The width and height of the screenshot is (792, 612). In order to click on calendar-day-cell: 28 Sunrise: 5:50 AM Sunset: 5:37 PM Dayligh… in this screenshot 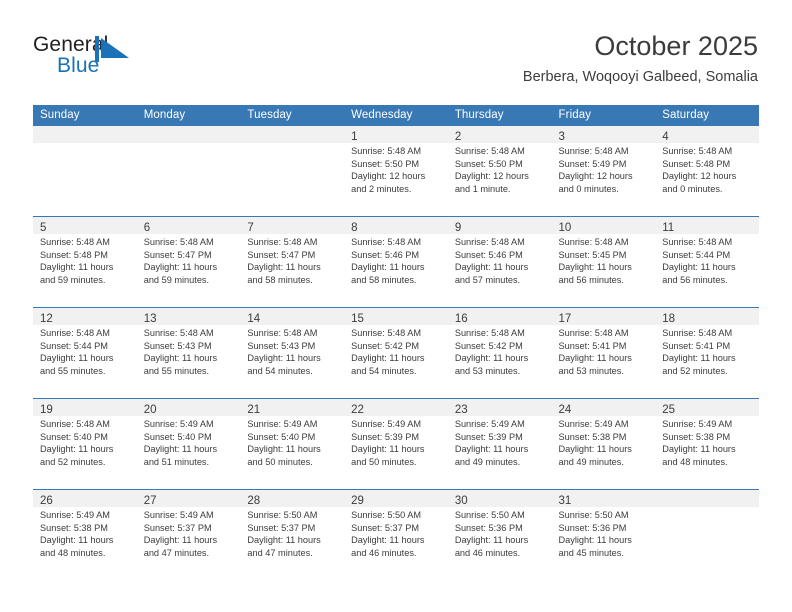, I will do `click(292, 534)`.